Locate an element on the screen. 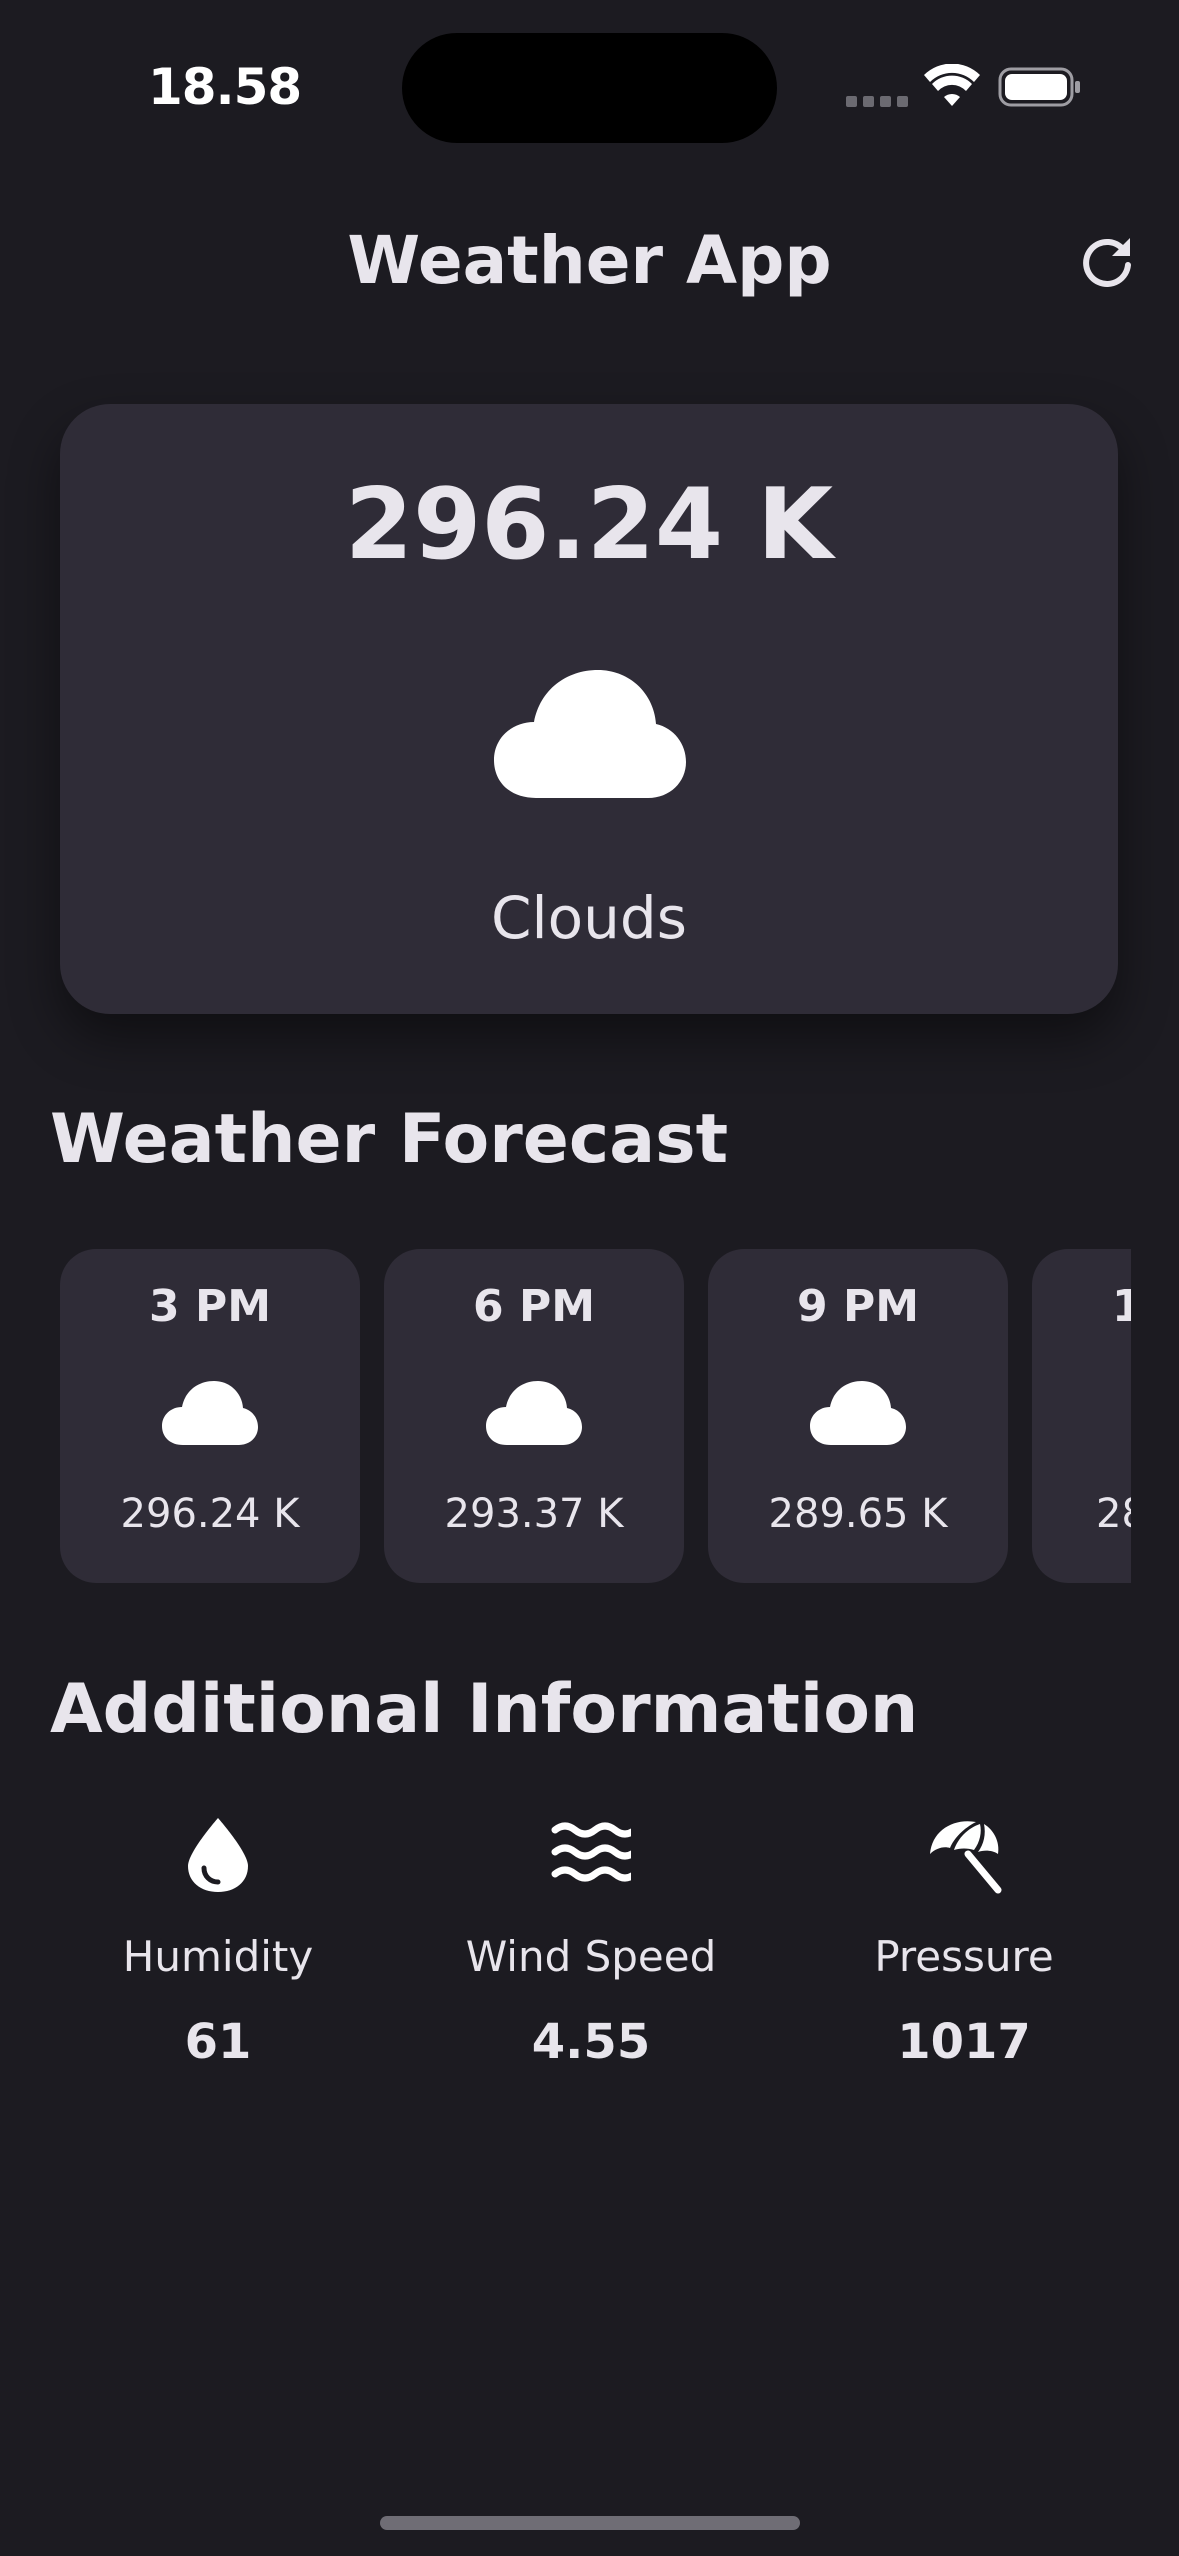 This screenshot has width=1179, height=2556. wind-waves-icon is located at coordinates (591, 1852).